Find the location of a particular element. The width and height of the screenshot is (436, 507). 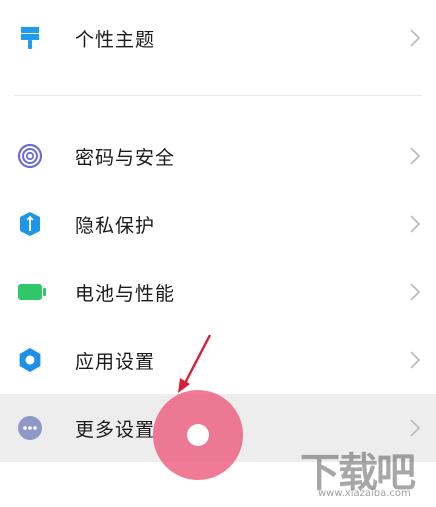

theme-brush-icon is located at coordinates (30, 38).